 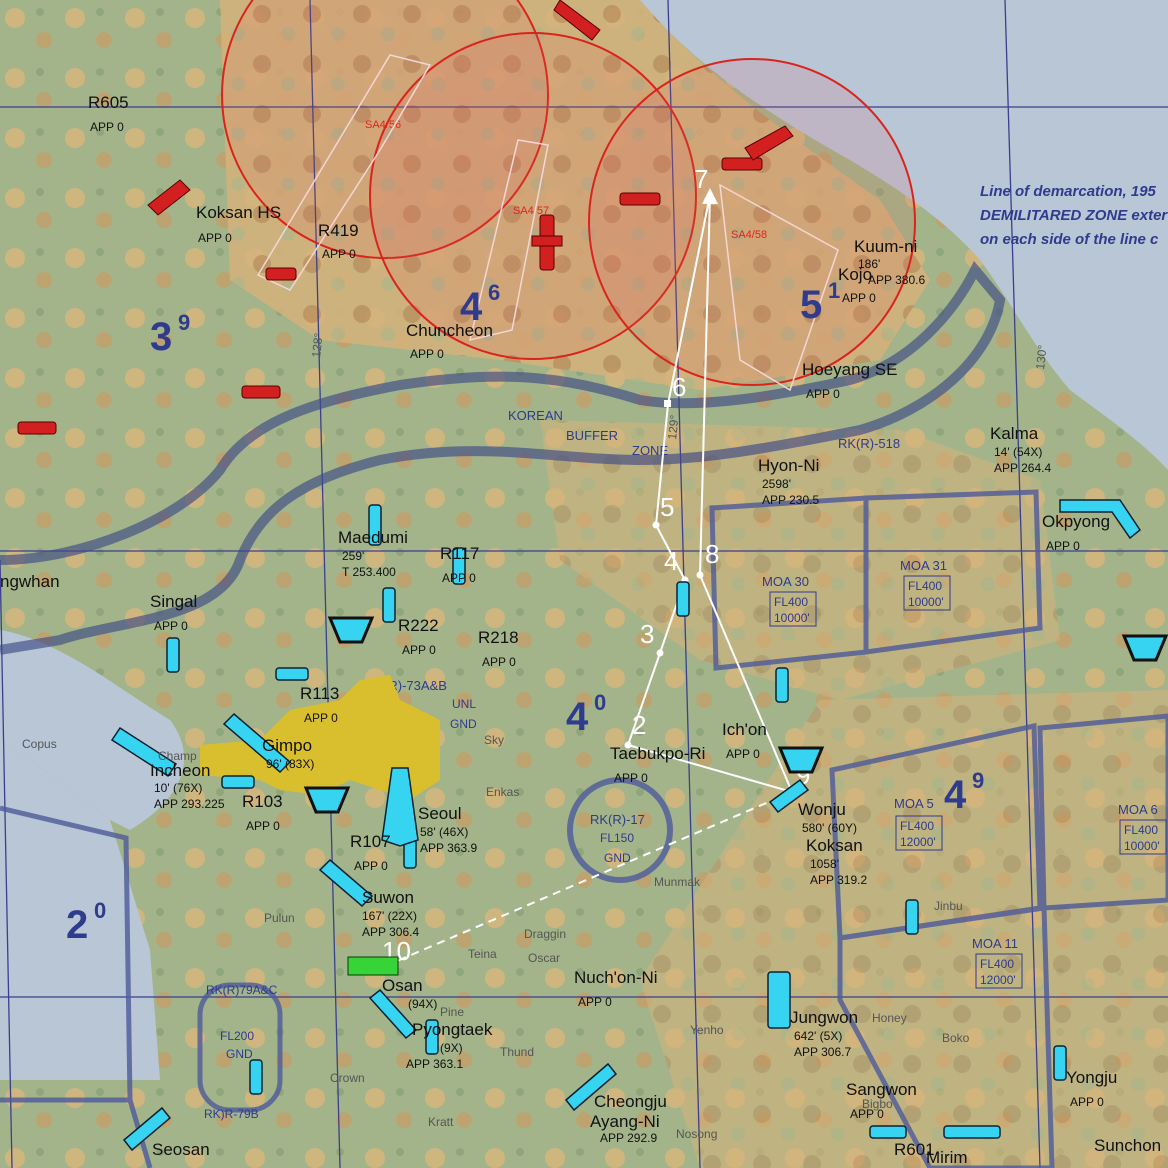 What do you see at coordinates (776, 484) in the screenshot?
I see `airfield-info: 2598'` at bounding box center [776, 484].